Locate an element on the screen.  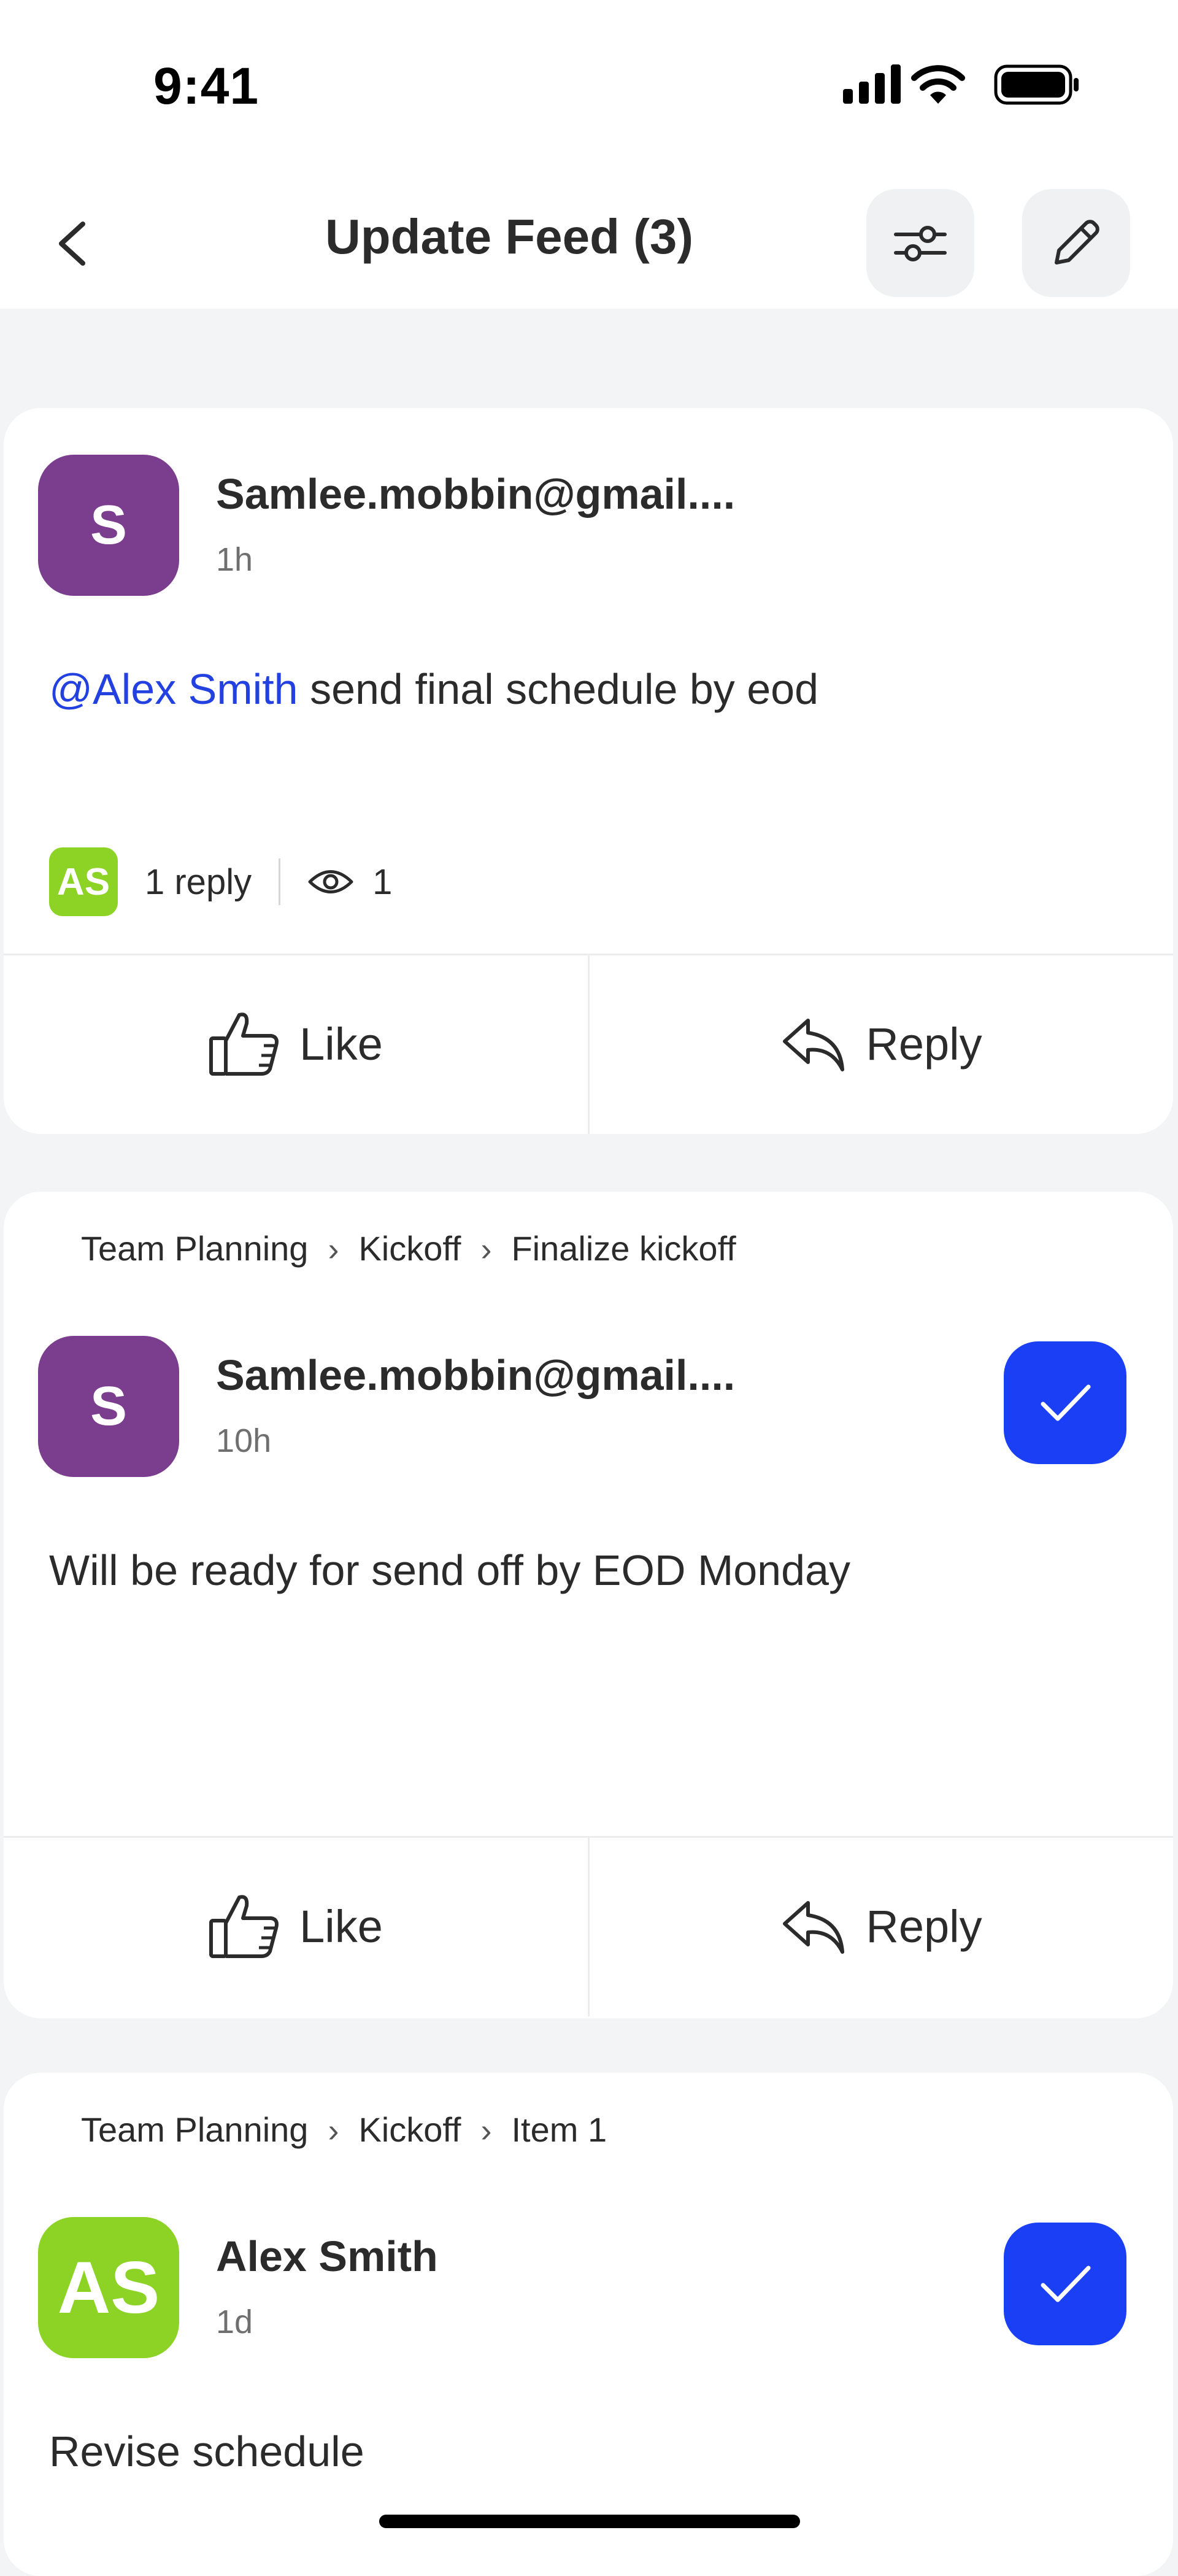
post-author: Alex Smith is located at coordinates (327, 2256).